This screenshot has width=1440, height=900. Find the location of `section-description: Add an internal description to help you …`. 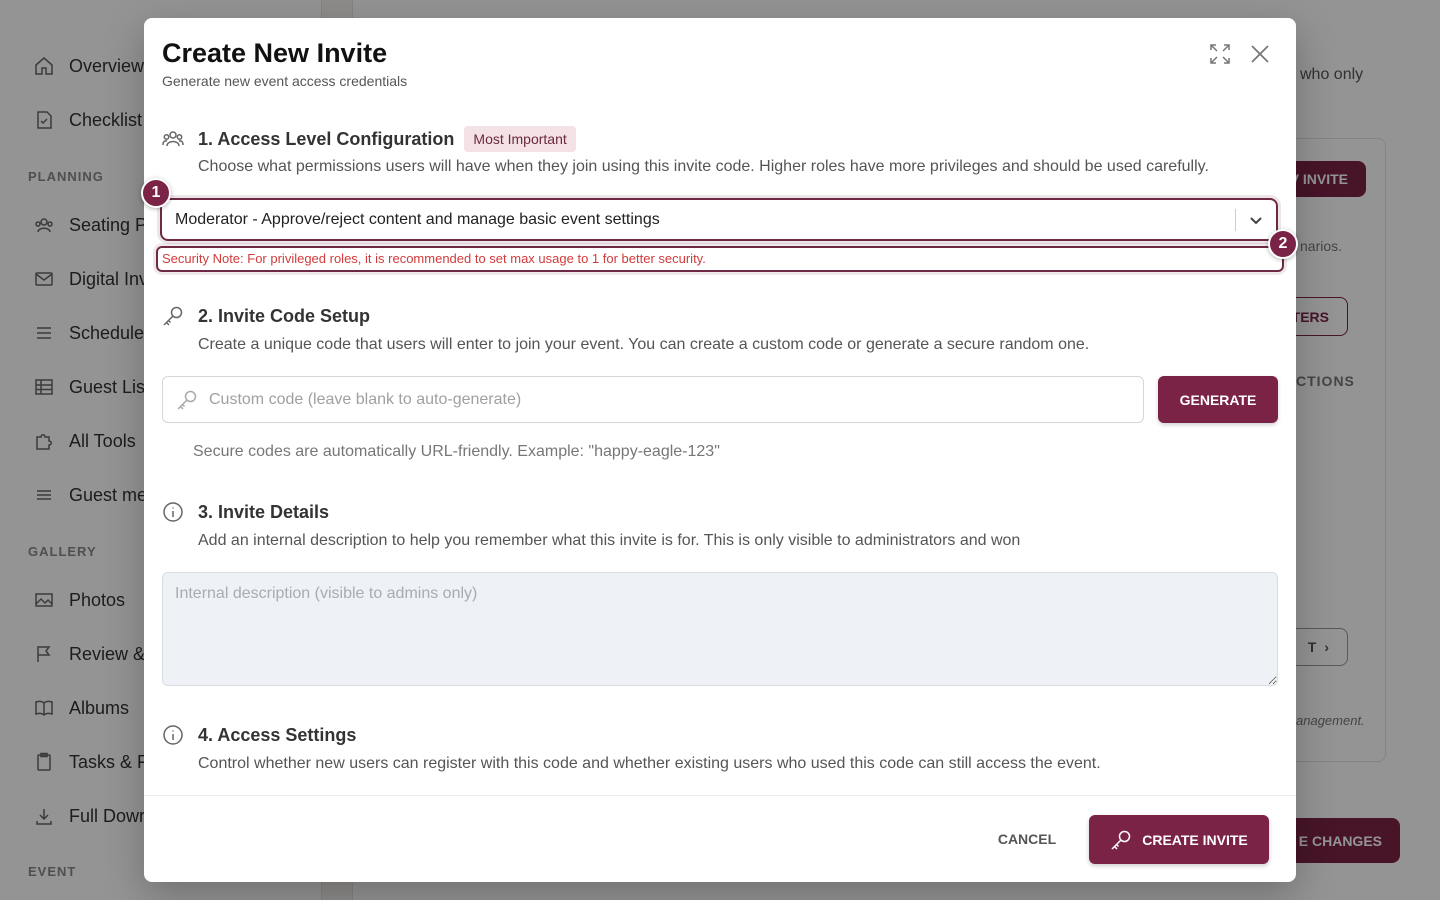

section-description: Add an internal description to help you … is located at coordinates (609, 540).